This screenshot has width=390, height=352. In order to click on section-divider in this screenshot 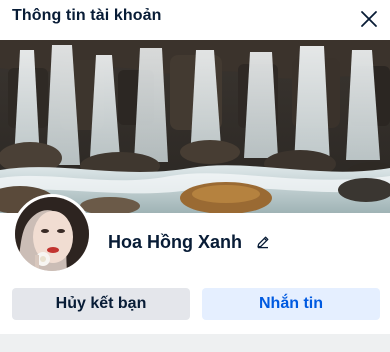, I will do `click(195, 343)`.